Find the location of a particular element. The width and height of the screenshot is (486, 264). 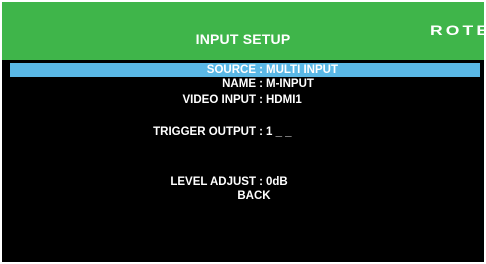

menu-item-trigger-output: TRIGGER OUTPUT : 1 _ _ is located at coordinates (243, 132).